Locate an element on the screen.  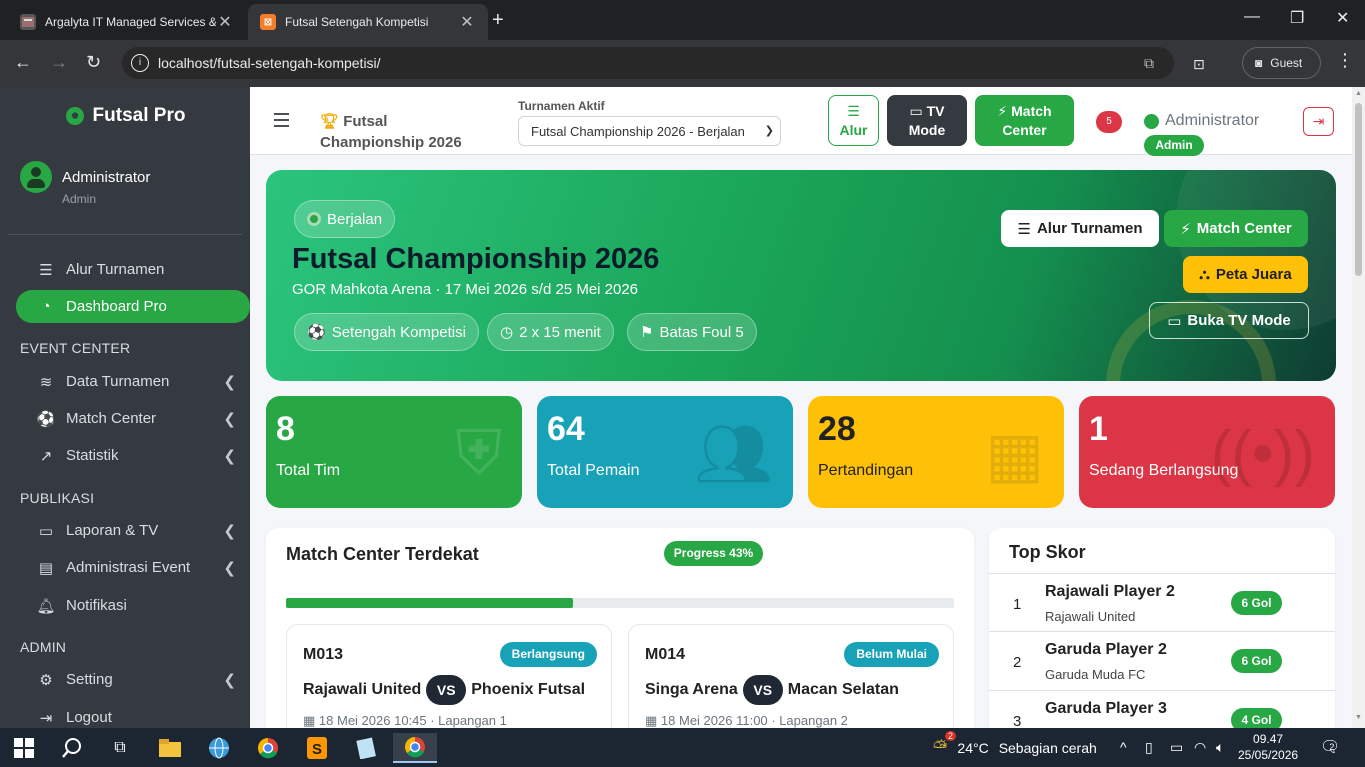
logout-icon: ⇥ is located at coordinates (1318, 121).